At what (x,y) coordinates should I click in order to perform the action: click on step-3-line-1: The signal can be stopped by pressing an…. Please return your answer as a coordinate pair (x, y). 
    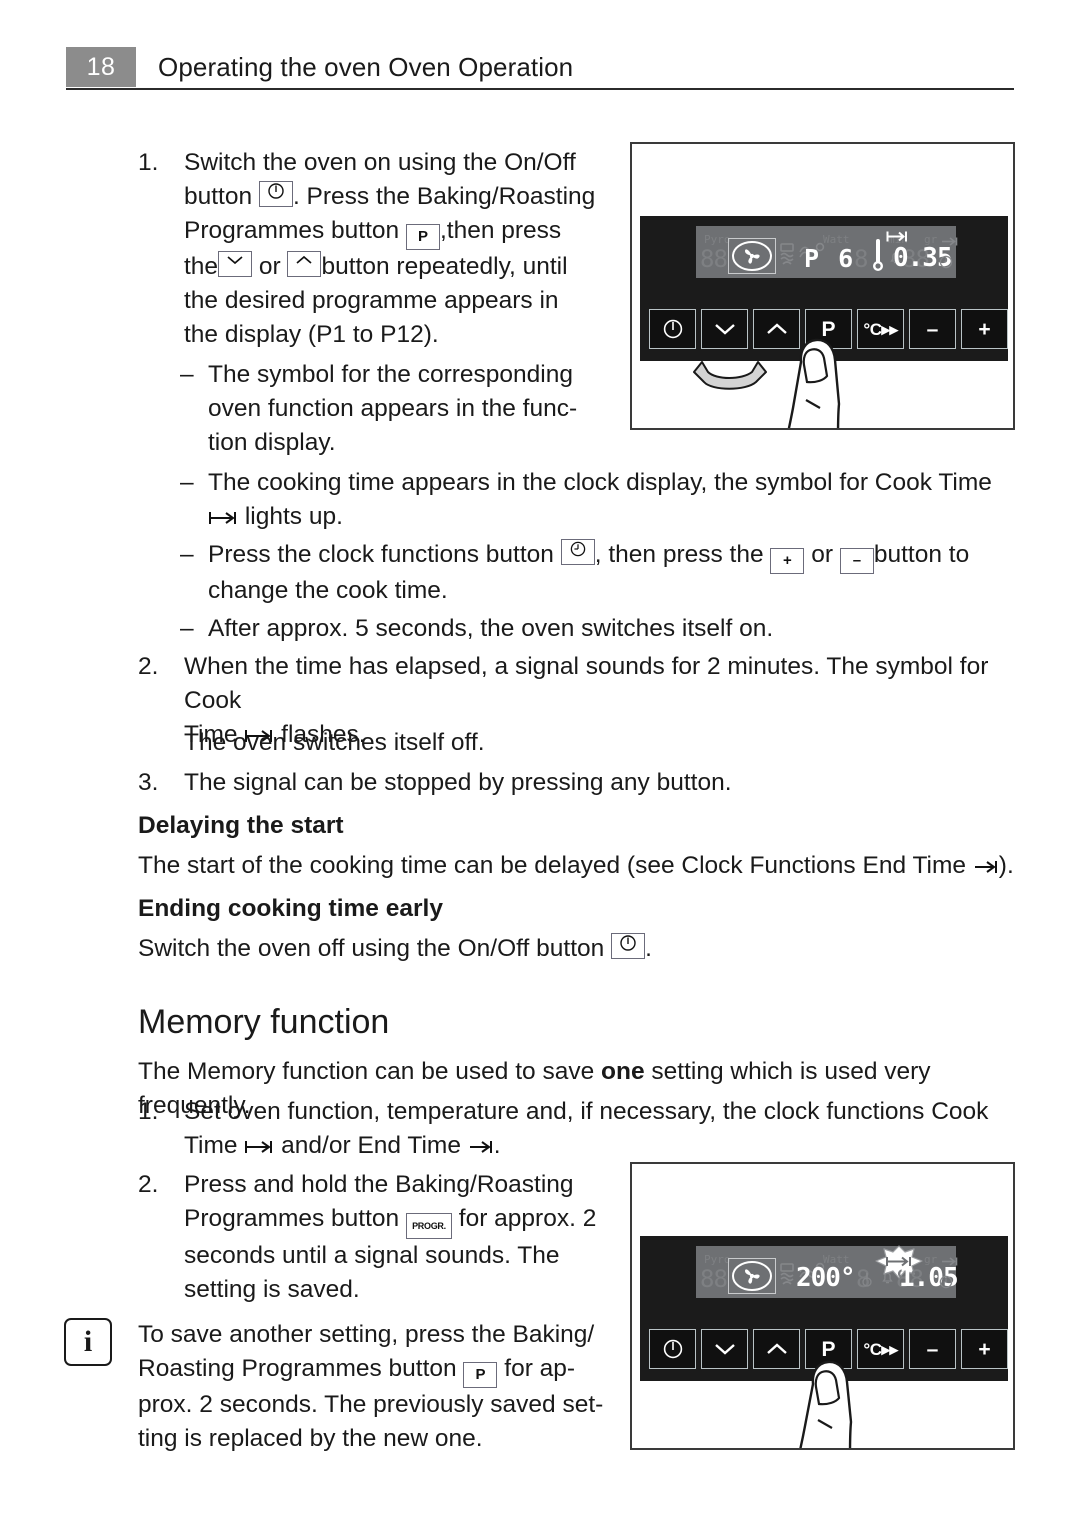
    Looking at the image, I should click on (458, 782).